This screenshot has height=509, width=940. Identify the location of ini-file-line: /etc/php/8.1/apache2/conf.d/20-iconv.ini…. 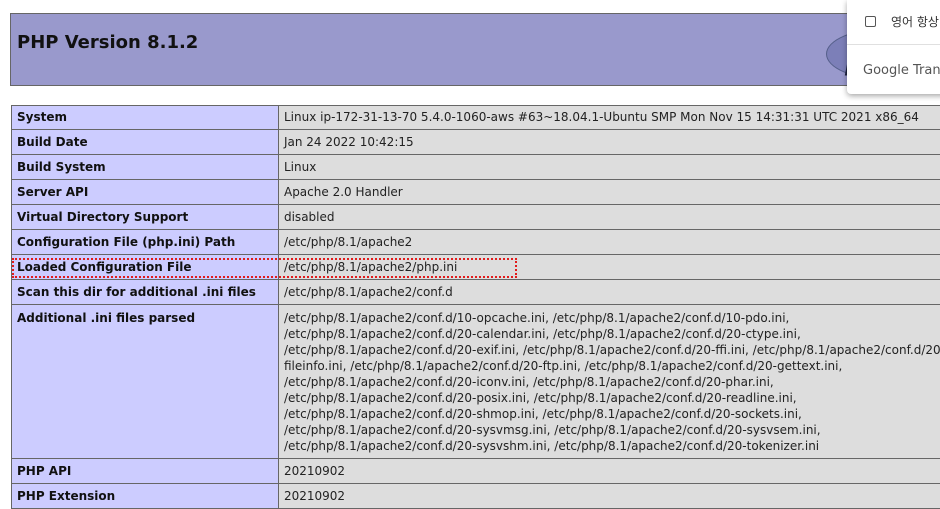
(612, 382).